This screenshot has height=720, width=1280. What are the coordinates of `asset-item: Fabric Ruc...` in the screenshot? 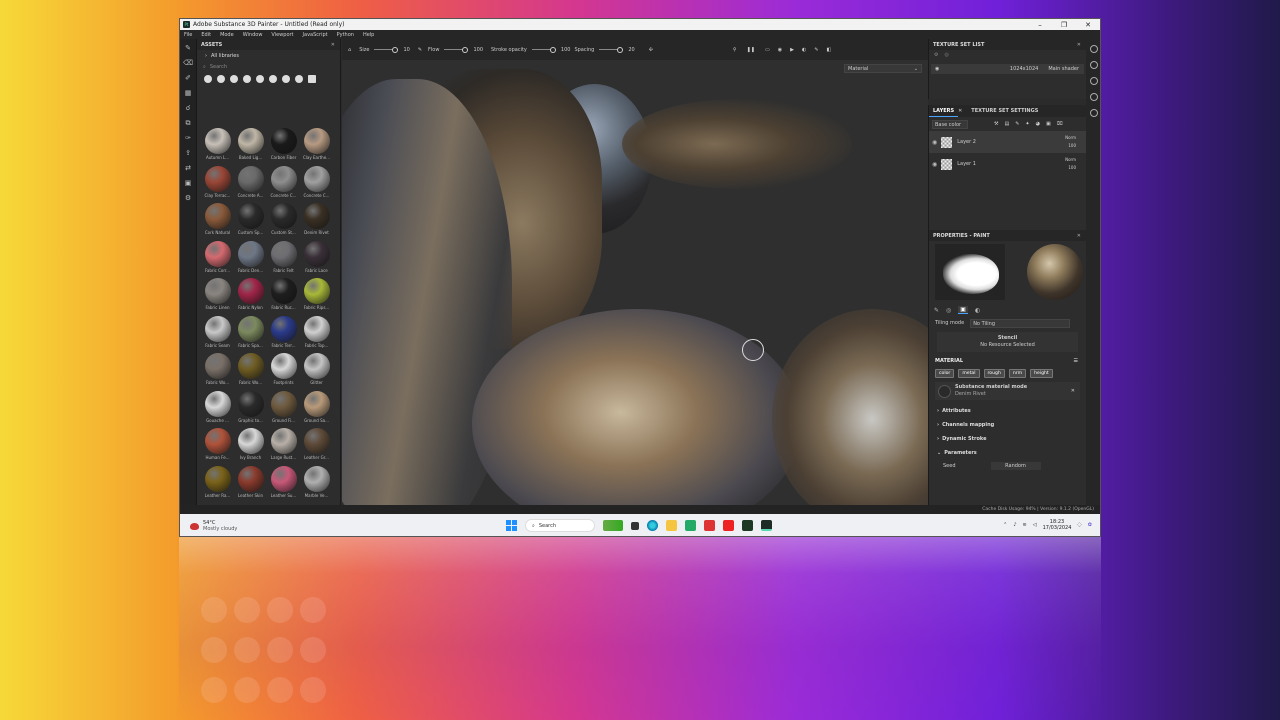 It's located at (283, 296).